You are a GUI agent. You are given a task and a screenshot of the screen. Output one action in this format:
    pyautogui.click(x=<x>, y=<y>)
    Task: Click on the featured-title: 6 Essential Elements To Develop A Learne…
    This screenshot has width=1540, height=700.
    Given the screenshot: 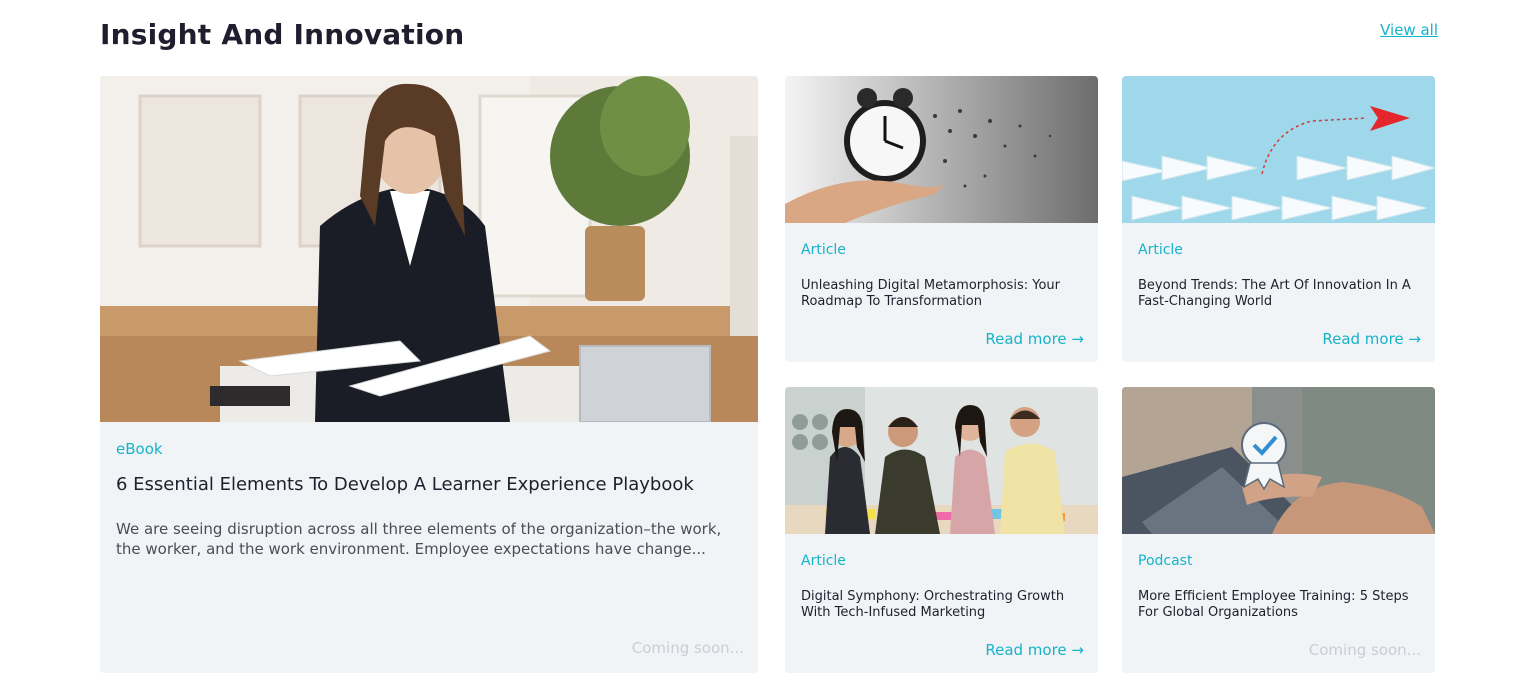 What is the action you would take?
    pyautogui.click(x=426, y=484)
    